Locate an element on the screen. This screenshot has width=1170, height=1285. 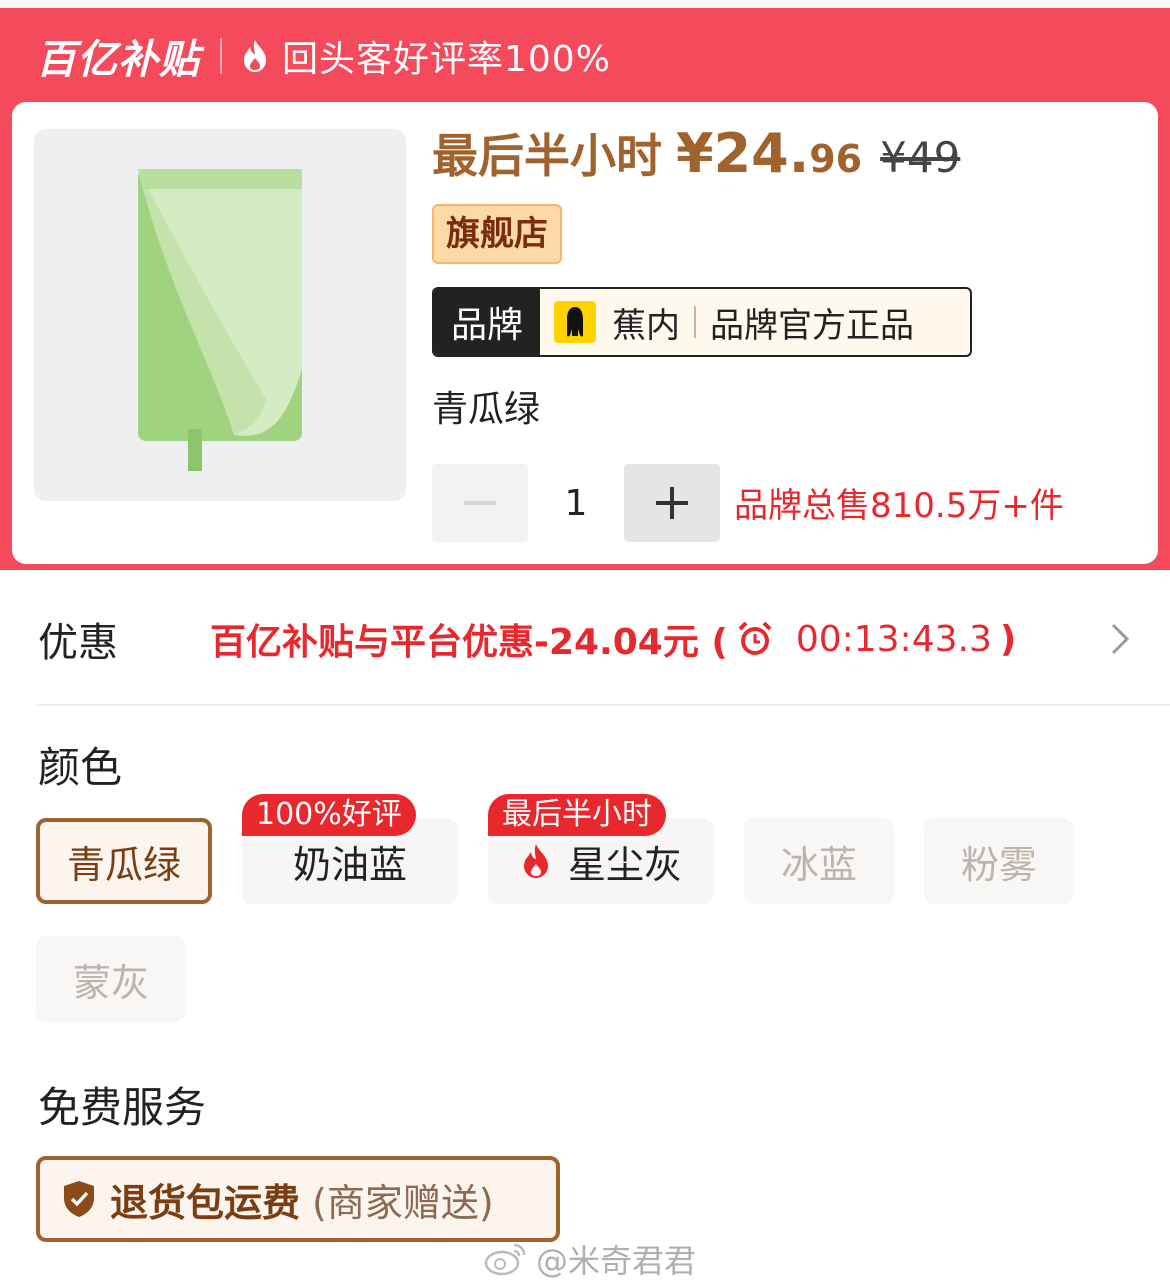
minus-icon is located at coordinates (480, 503).